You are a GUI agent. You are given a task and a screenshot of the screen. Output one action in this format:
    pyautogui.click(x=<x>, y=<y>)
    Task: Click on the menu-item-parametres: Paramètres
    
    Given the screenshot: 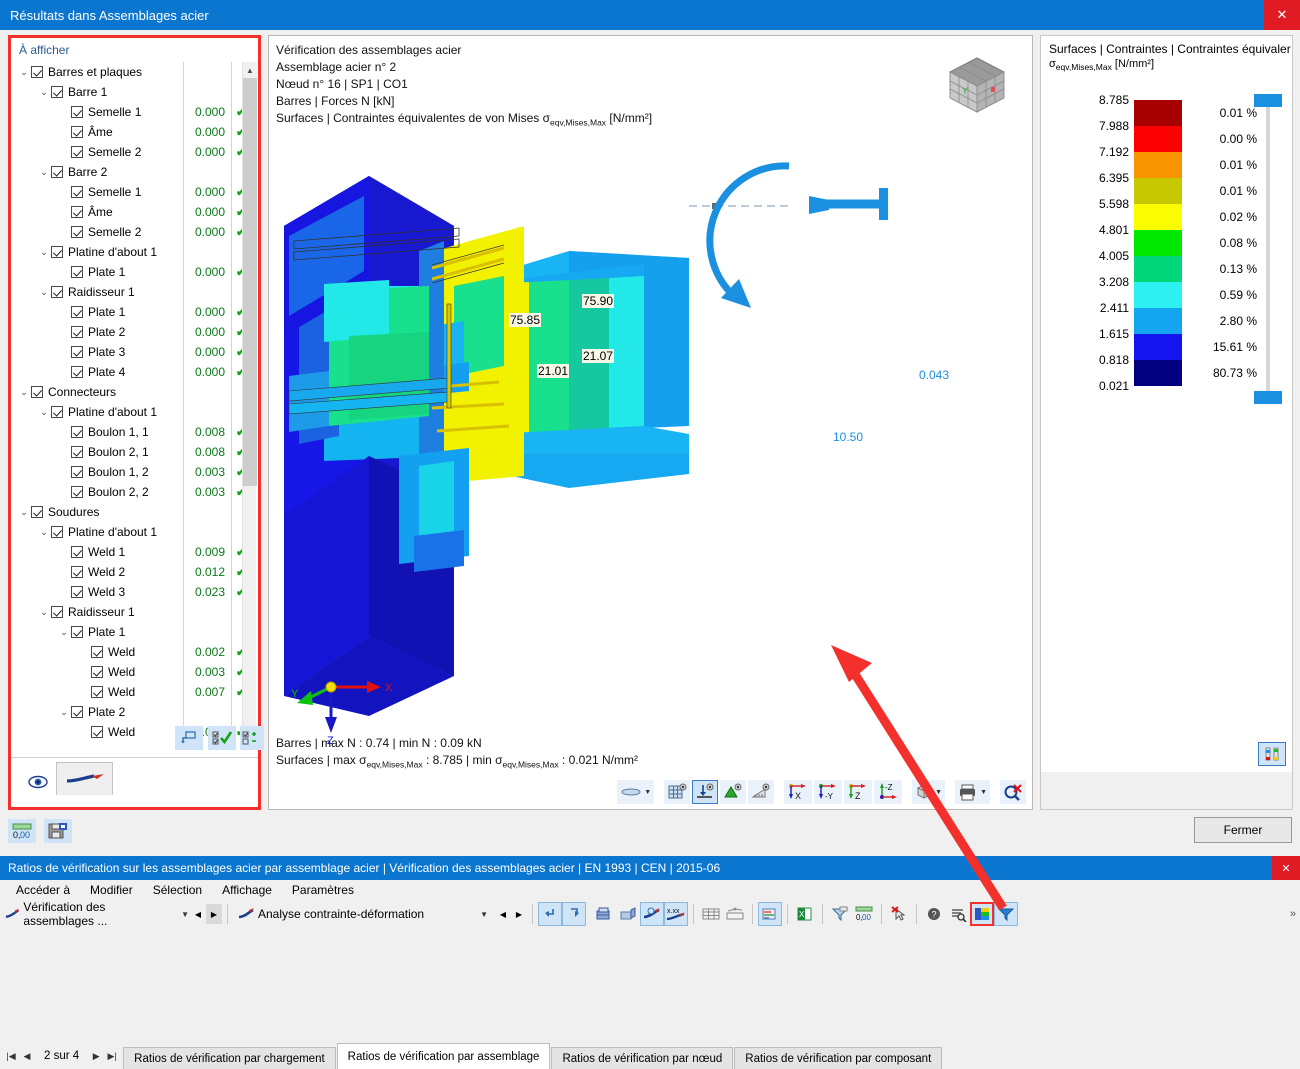 What is the action you would take?
    pyautogui.click(x=323, y=890)
    